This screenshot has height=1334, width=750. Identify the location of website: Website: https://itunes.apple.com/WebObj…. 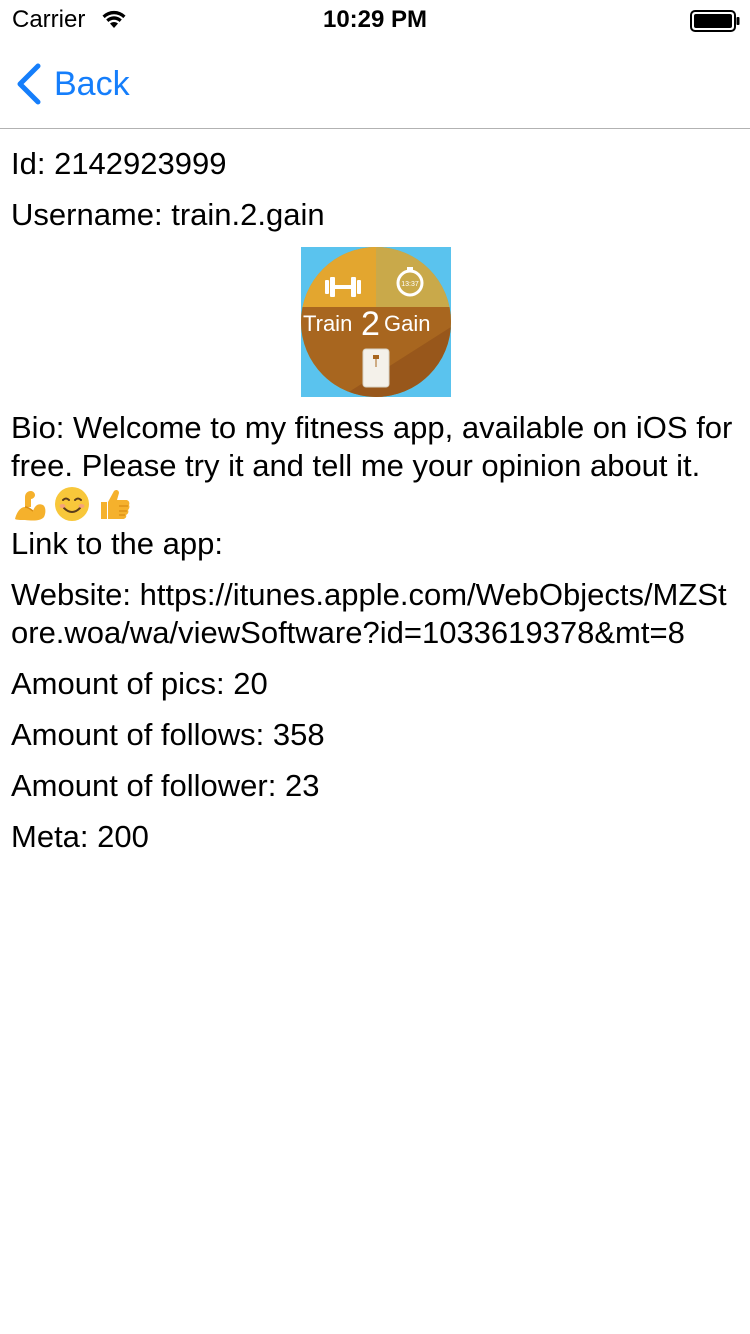
(369, 613).